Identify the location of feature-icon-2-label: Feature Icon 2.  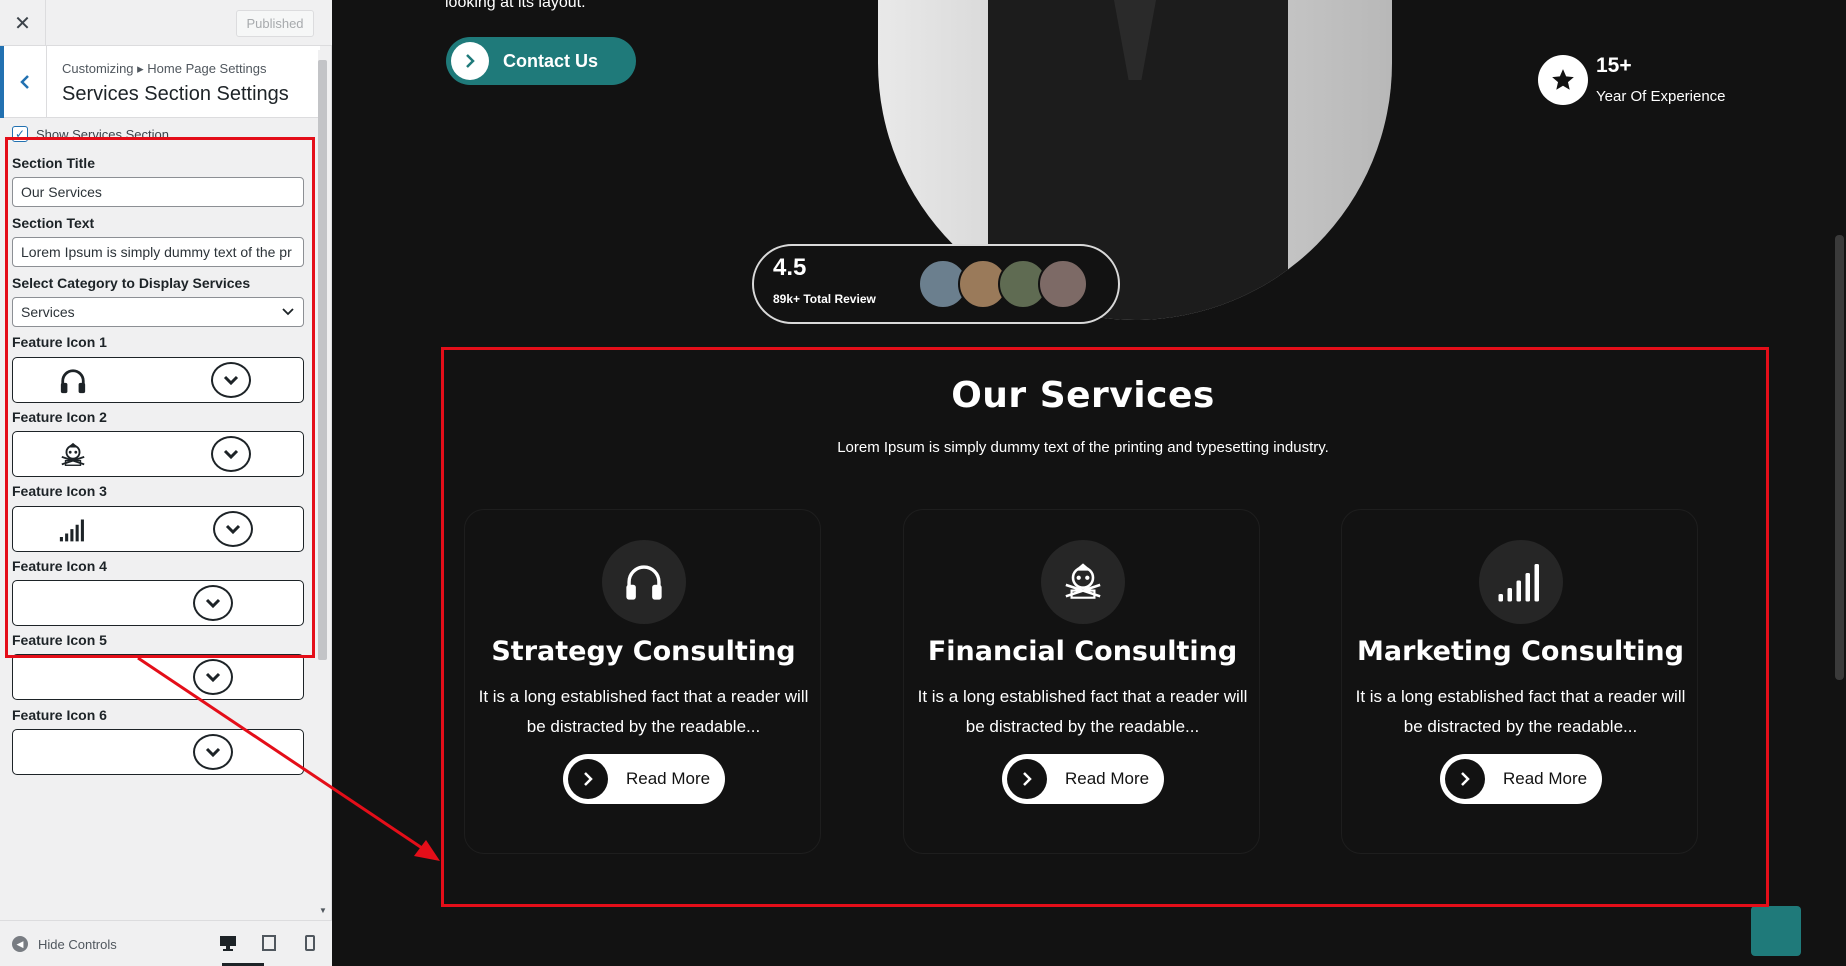
(59, 417).